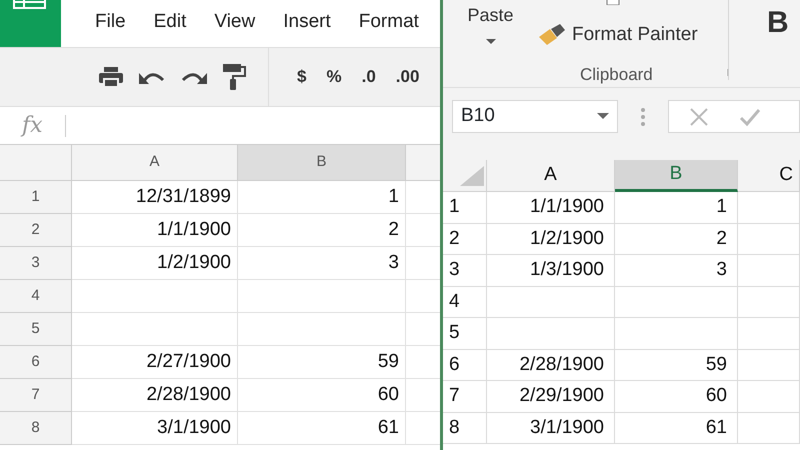 The height and width of the screenshot is (450, 800). What do you see at coordinates (170, 27) in the screenshot?
I see `menu-item: Edit` at bounding box center [170, 27].